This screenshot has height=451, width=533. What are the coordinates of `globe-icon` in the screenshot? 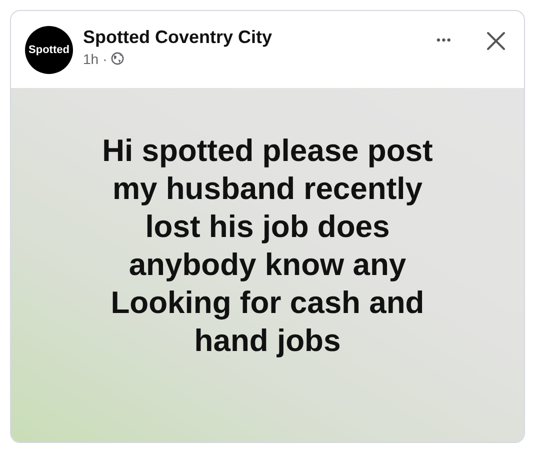 It's located at (117, 58).